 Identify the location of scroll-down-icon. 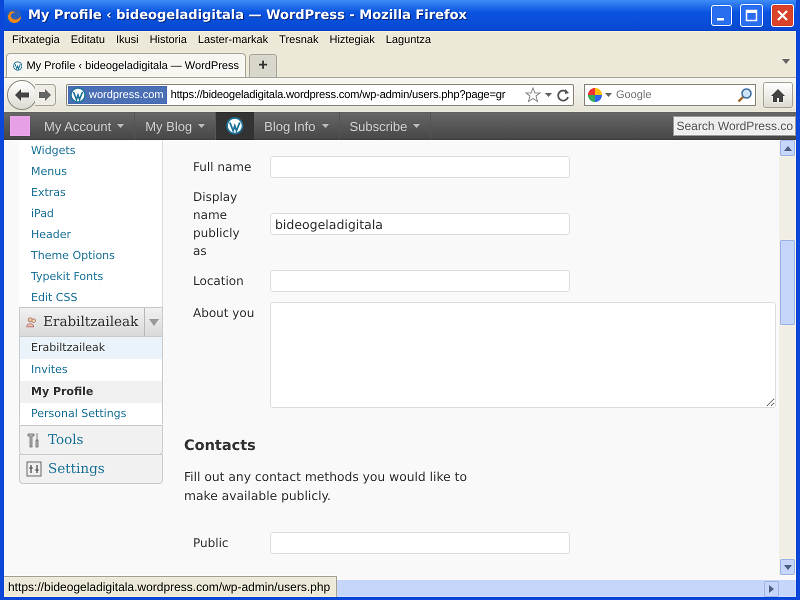
(788, 567).